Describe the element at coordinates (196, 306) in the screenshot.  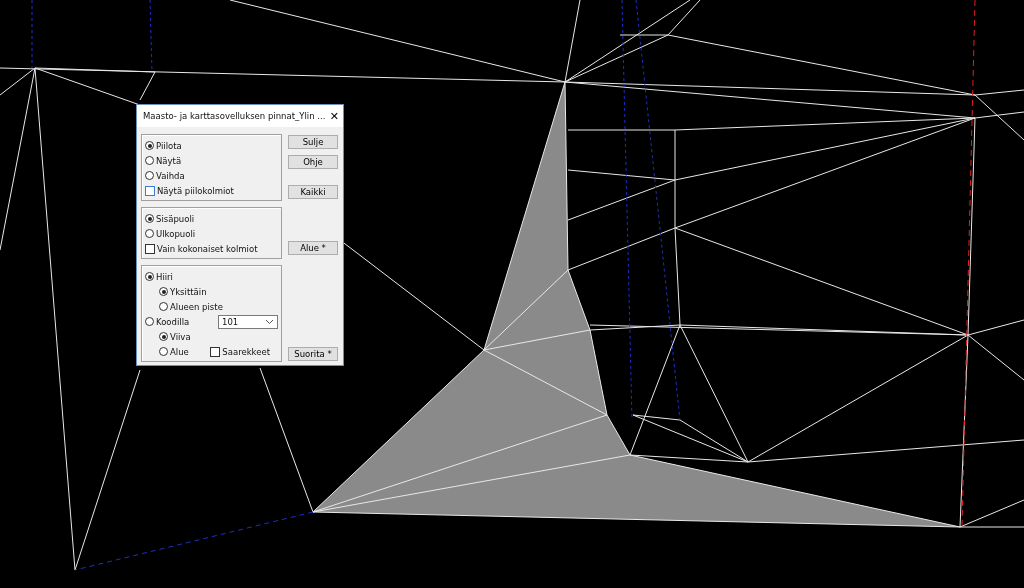
I see `option-label: Alueen piste` at that location.